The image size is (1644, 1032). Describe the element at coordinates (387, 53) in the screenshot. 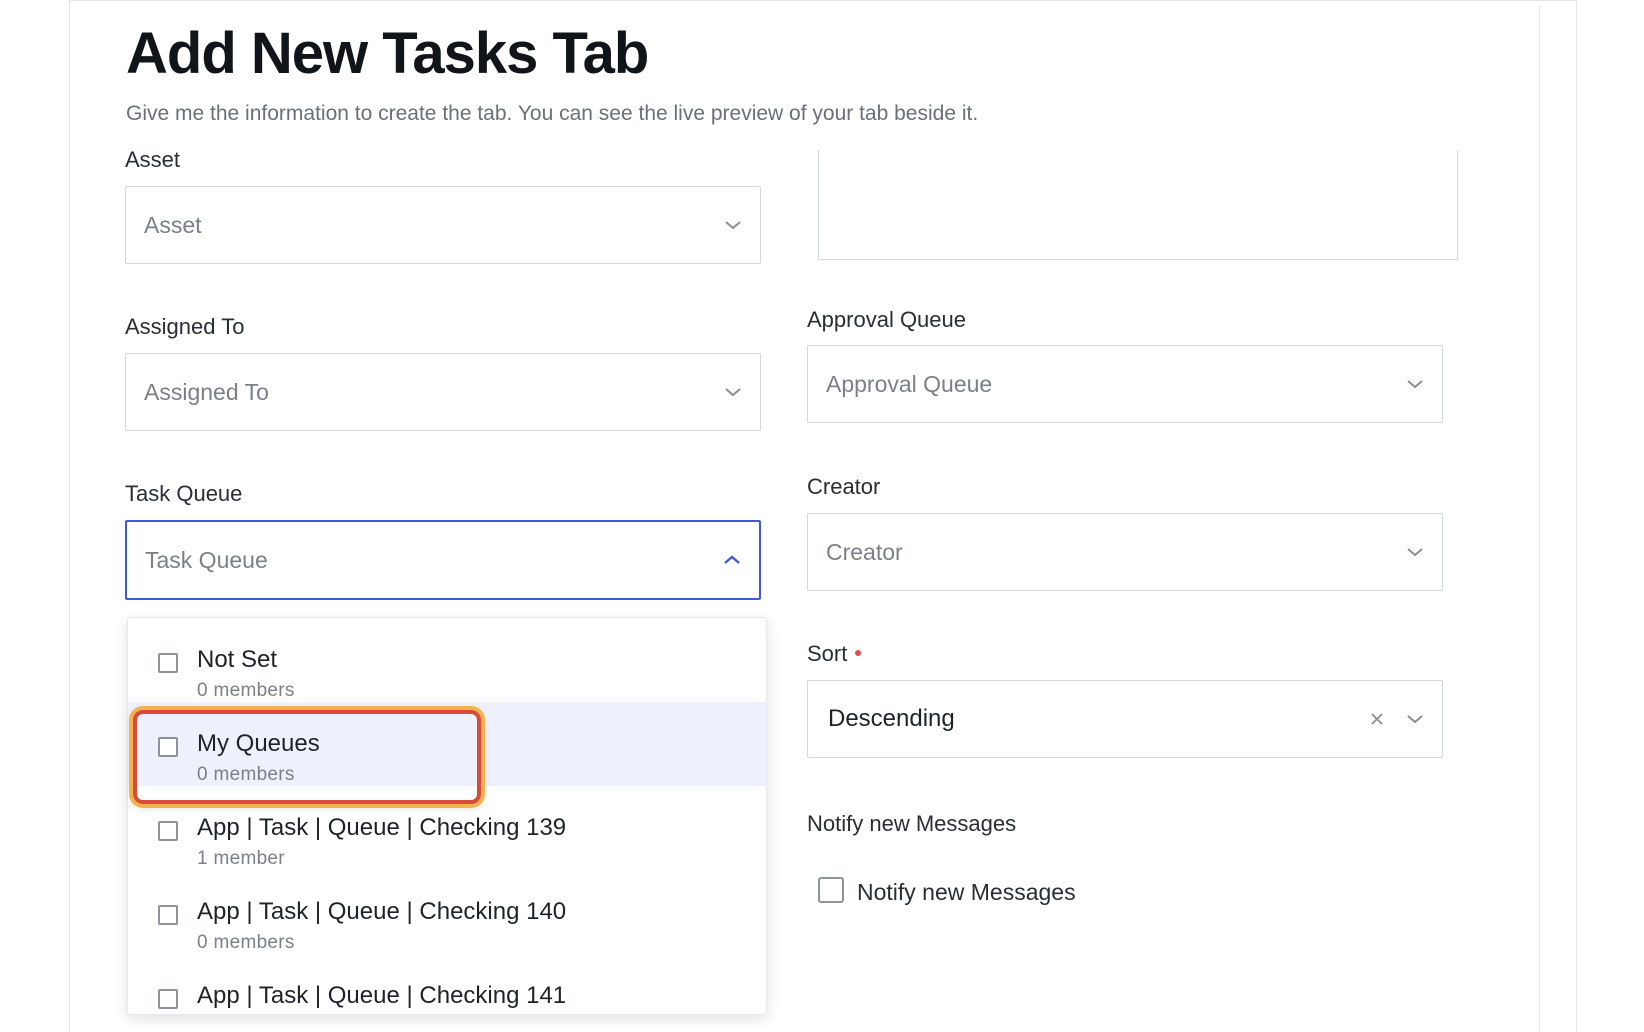

I see `page-title: Add New Tasks Tab` at that location.